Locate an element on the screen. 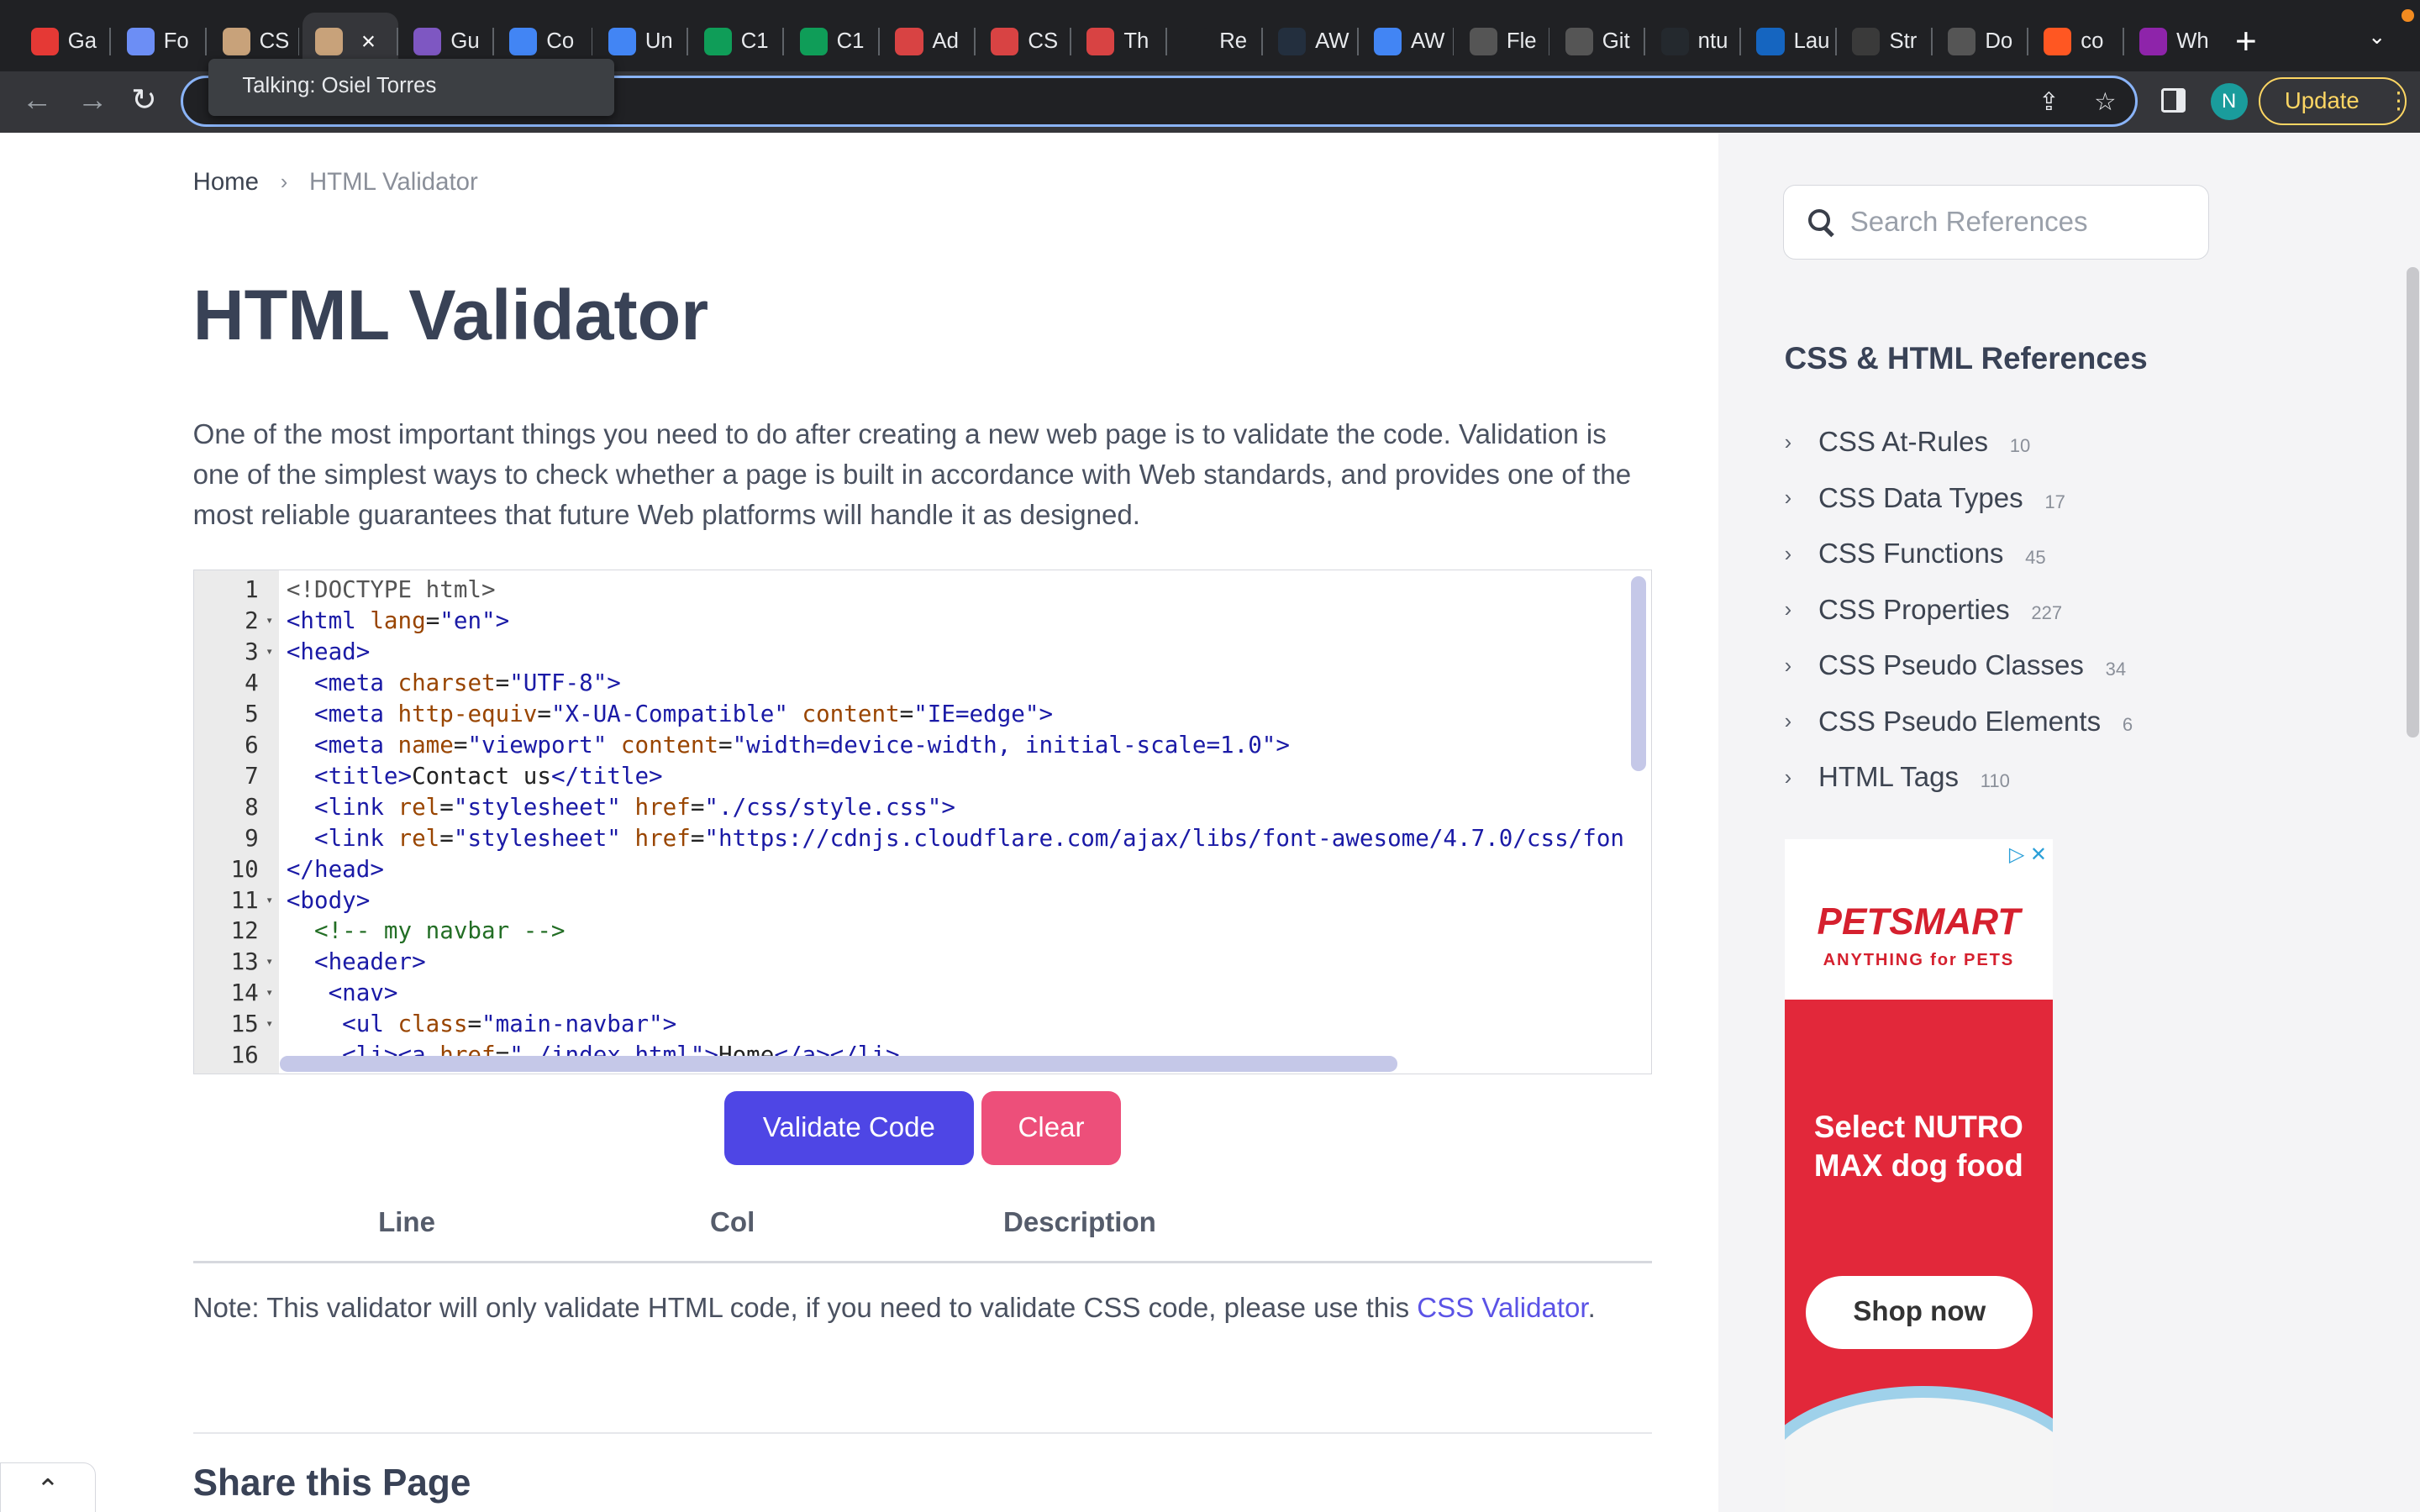 This screenshot has height=1512, width=2420. validate-code-button: Validate Code is located at coordinates (849, 1127).